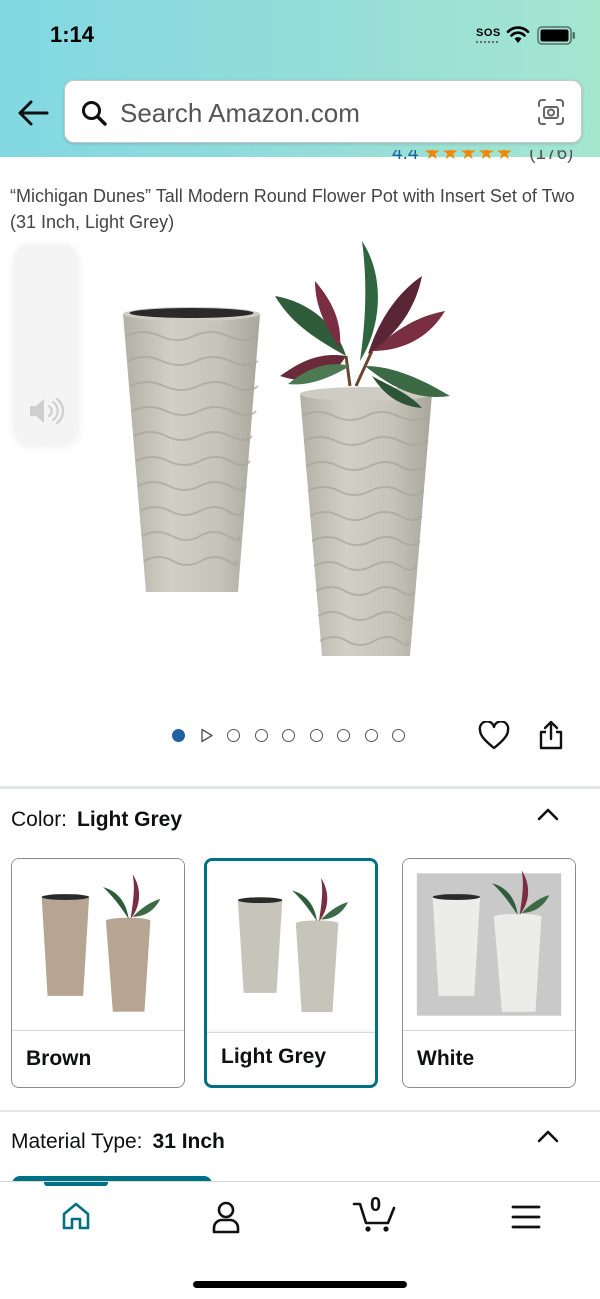  What do you see at coordinates (76, 1184) in the screenshot?
I see `nav-active-indicator` at bounding box center [76, 1184].